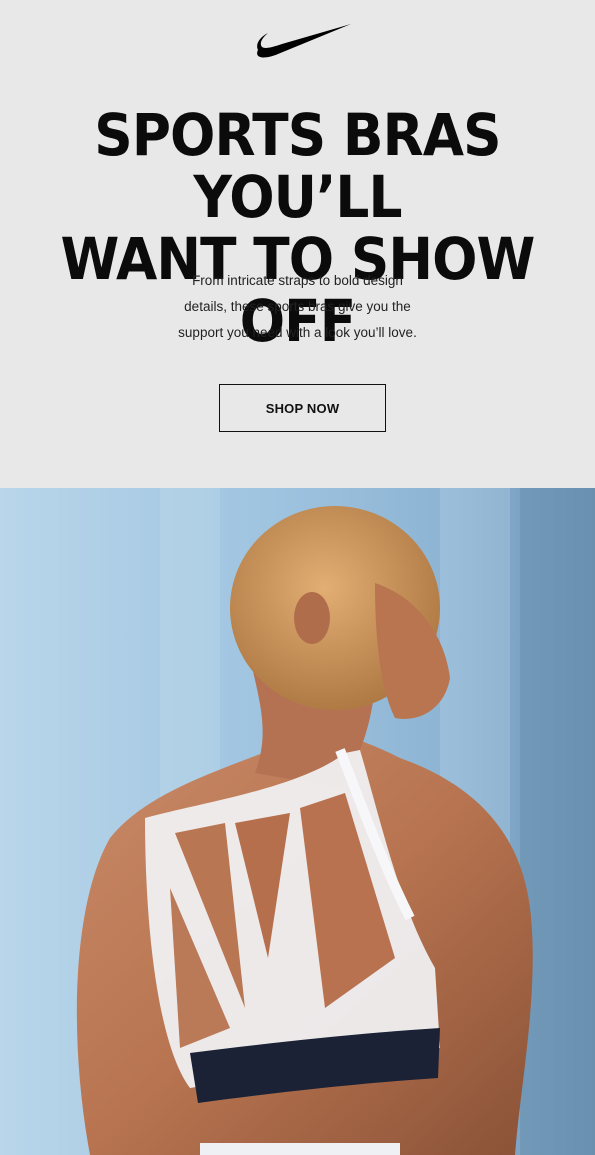 The image size is (595, 1155). I want to click on body-copy-line-1: From intricate straps to bold design, so click(297, 280).